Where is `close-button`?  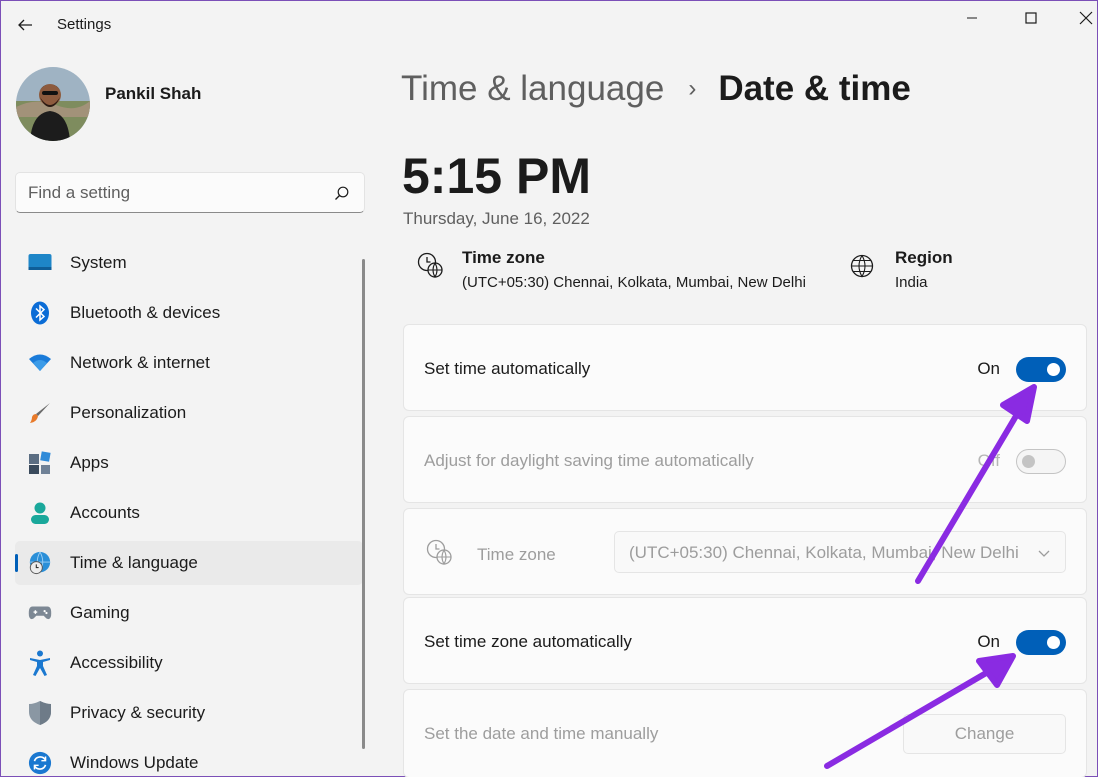
close-button is located at coordinates (1080, 18).